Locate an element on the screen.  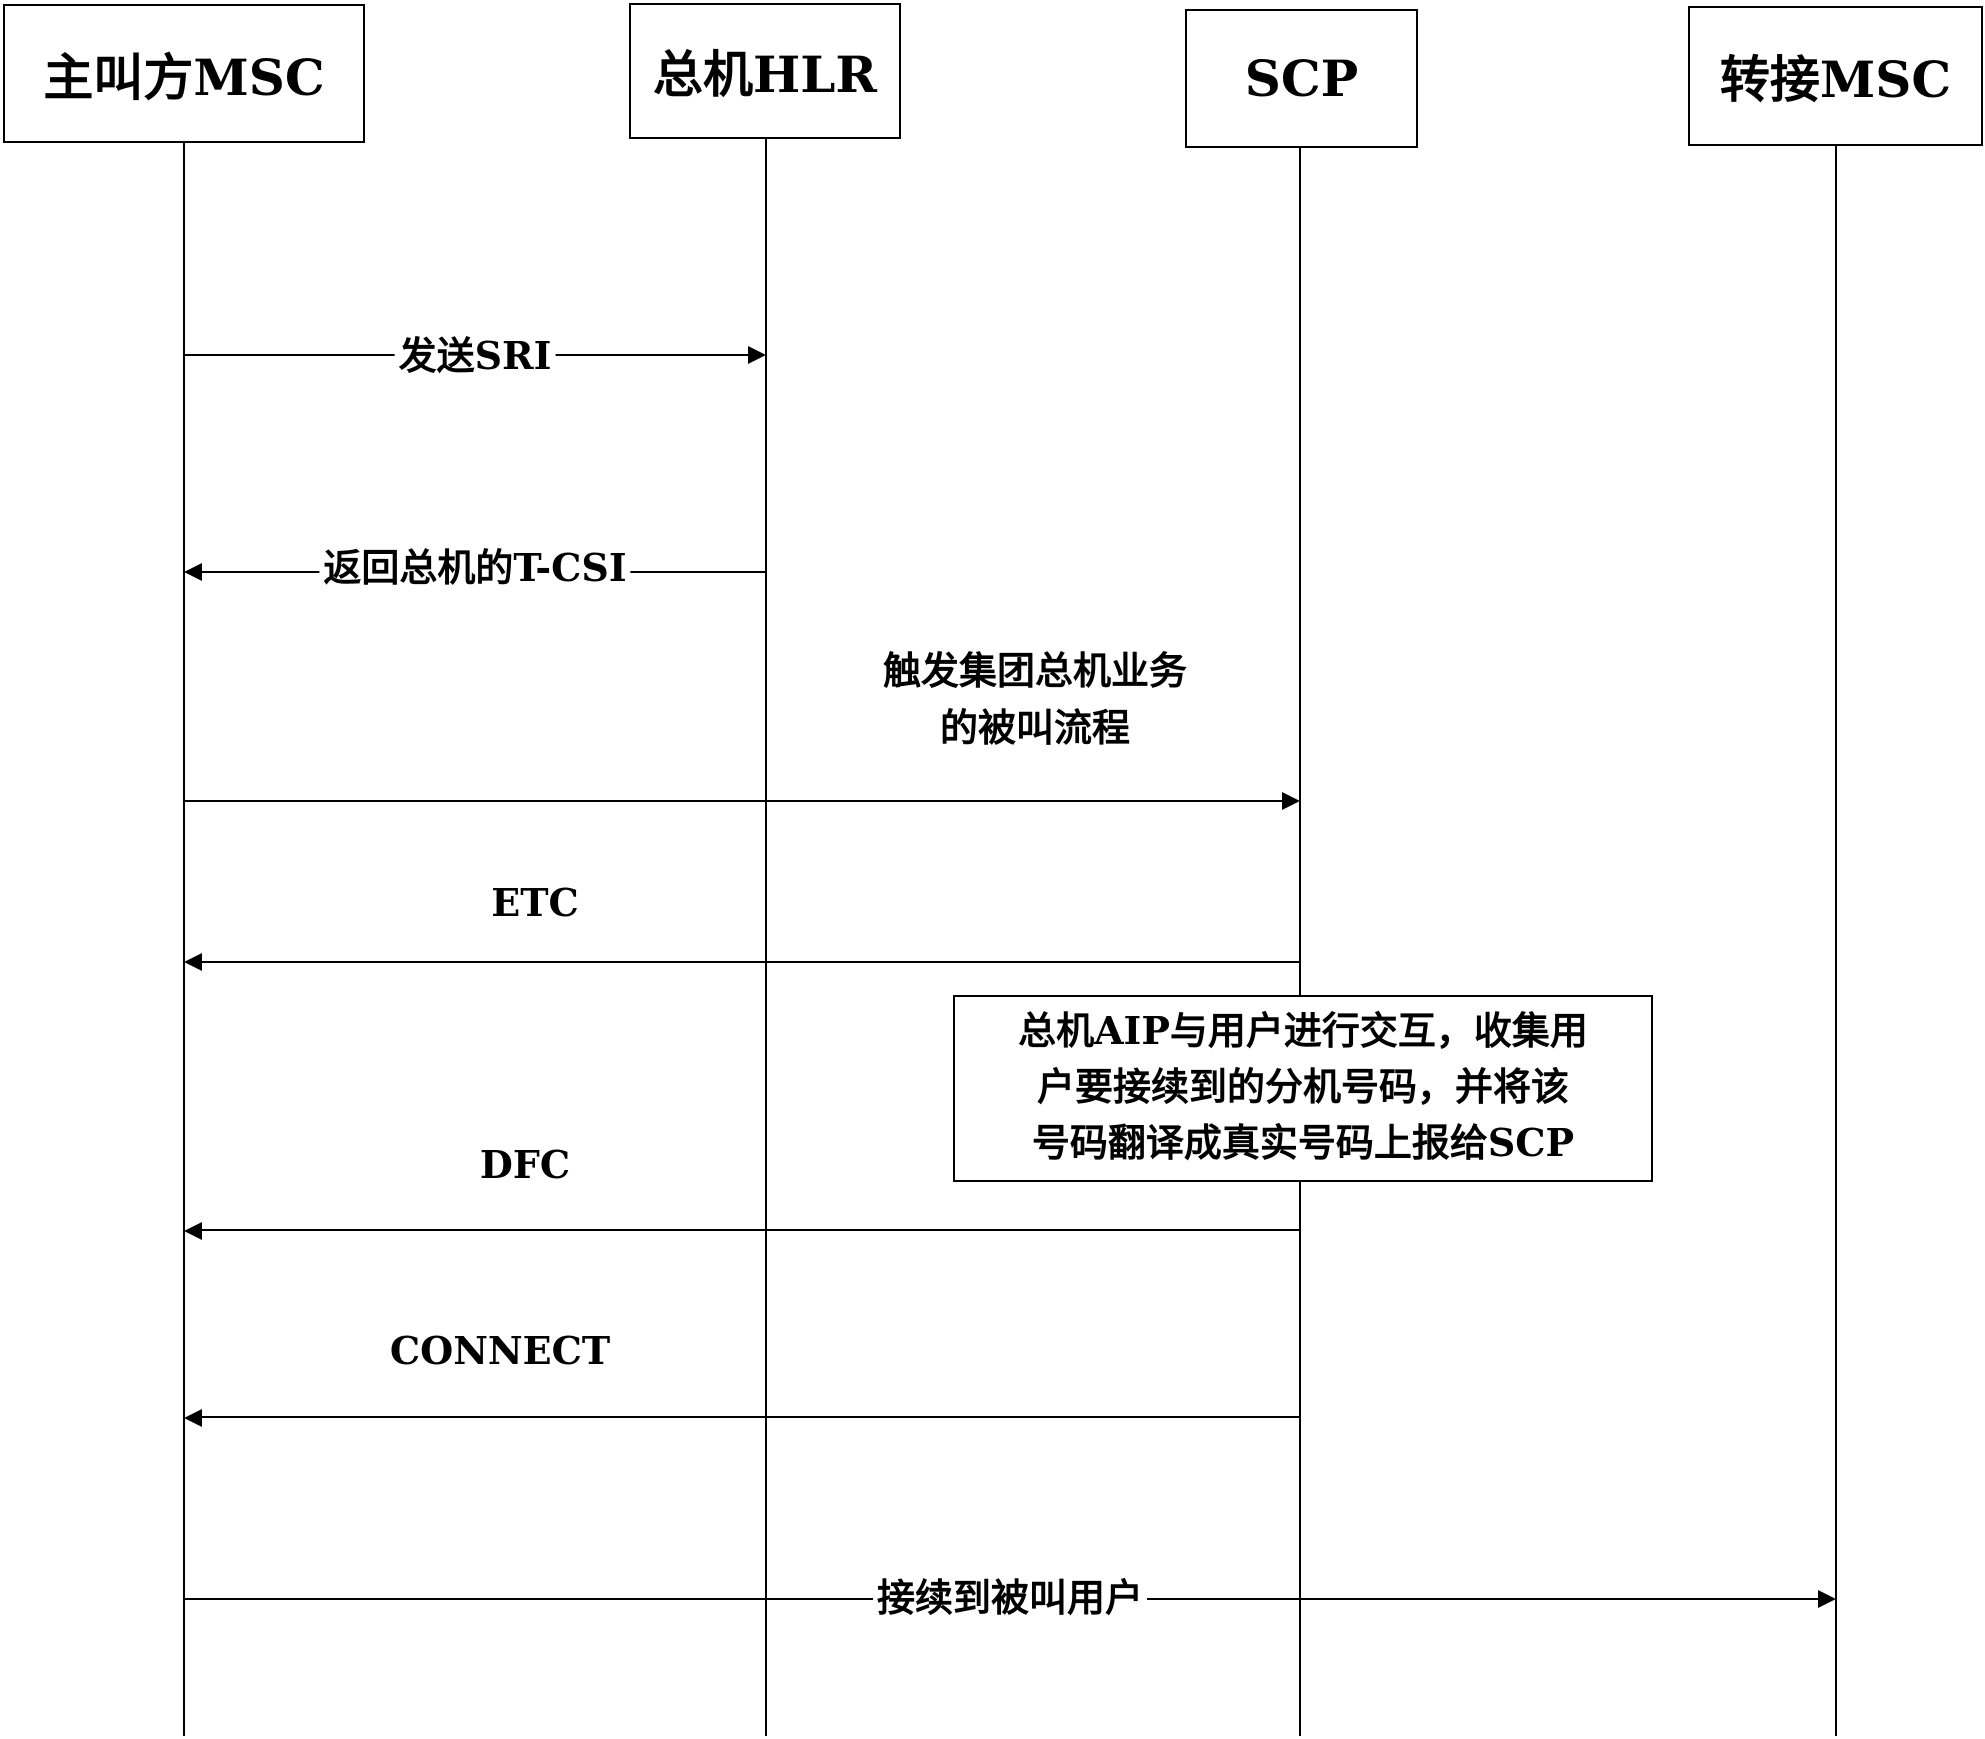
message-trigger-line is located at coordinates (733, 801).